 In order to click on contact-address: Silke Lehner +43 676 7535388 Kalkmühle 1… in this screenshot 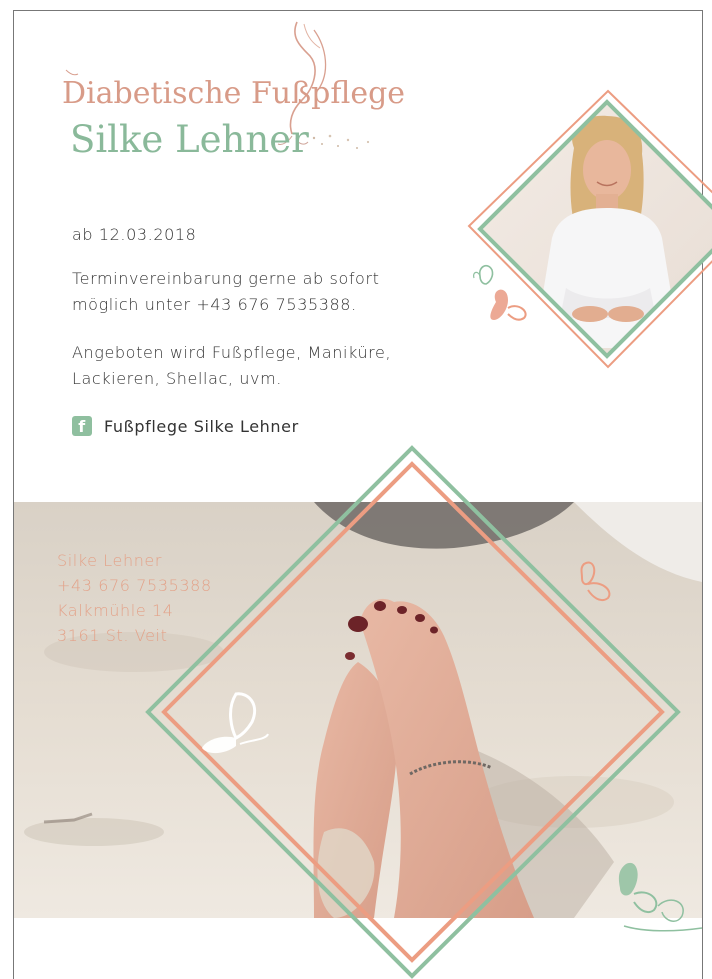, I will do `click(134, 598)`.